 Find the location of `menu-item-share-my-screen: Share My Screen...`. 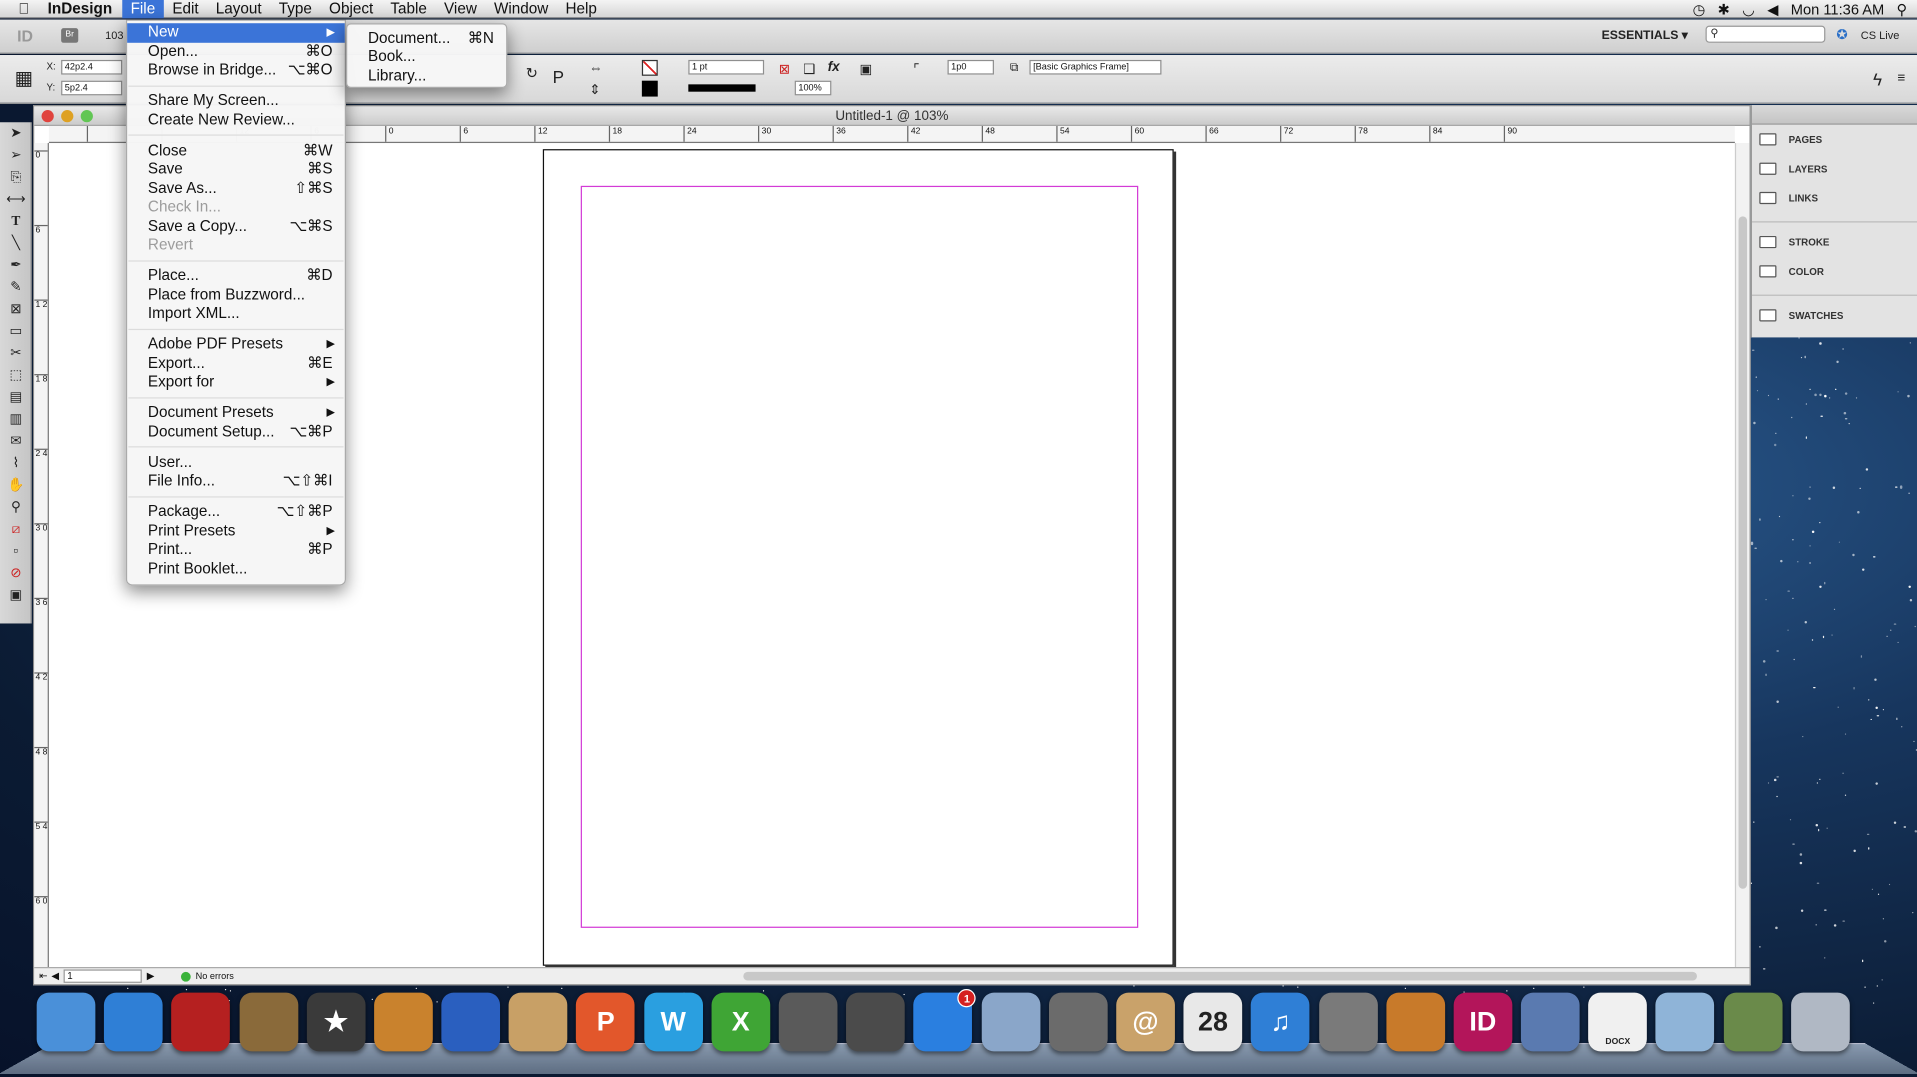

menu-item-share-my-screen: Share My Screen... is located at coordinates (236, 101).